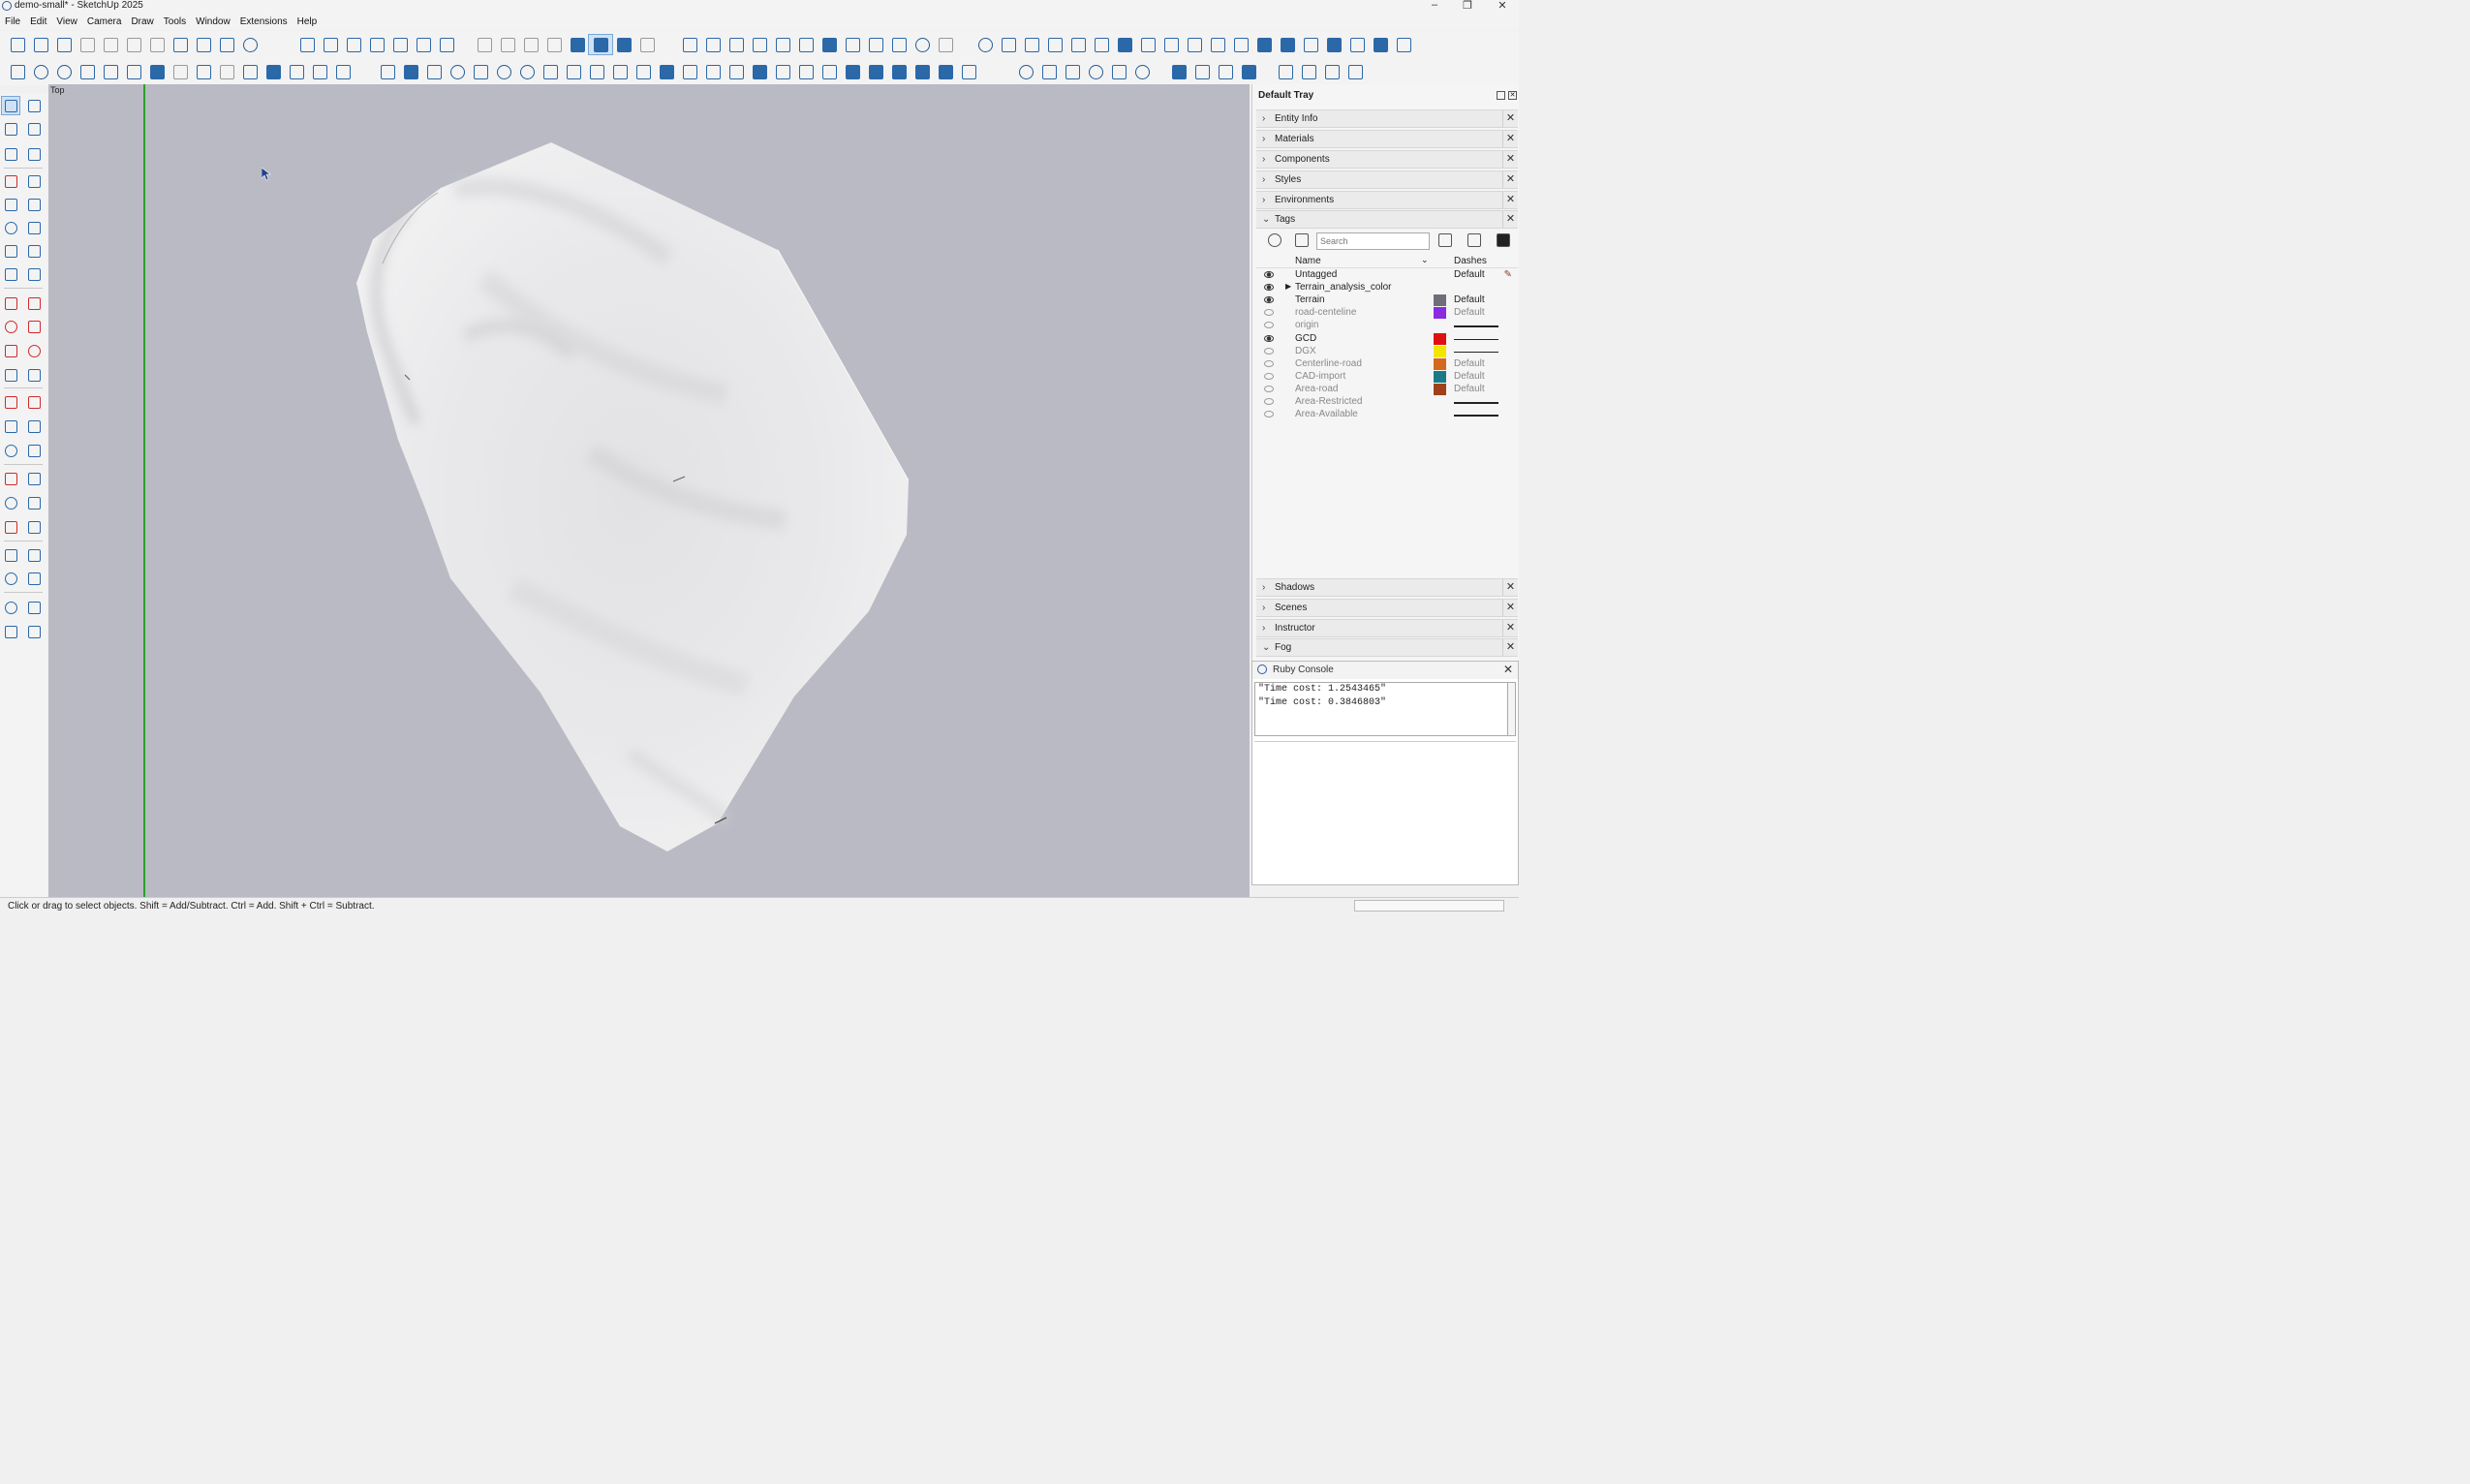  What do you see at coordinates (175, 21) in the screenshot?
I see `menu-tools: Tools` at bounding box center [175, 21].